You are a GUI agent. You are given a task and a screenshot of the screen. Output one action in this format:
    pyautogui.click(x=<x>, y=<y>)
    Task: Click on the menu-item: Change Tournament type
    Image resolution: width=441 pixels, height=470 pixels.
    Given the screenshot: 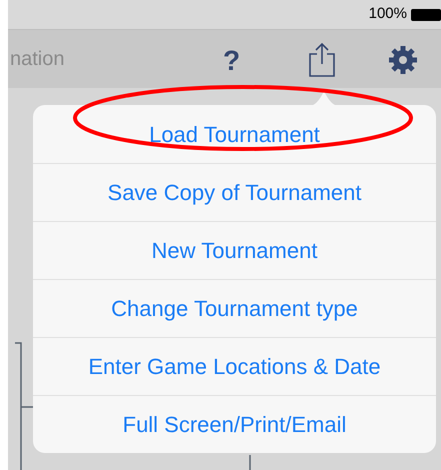 What is the action you would take?
    pyautogui.click(x=234, y=308)
    